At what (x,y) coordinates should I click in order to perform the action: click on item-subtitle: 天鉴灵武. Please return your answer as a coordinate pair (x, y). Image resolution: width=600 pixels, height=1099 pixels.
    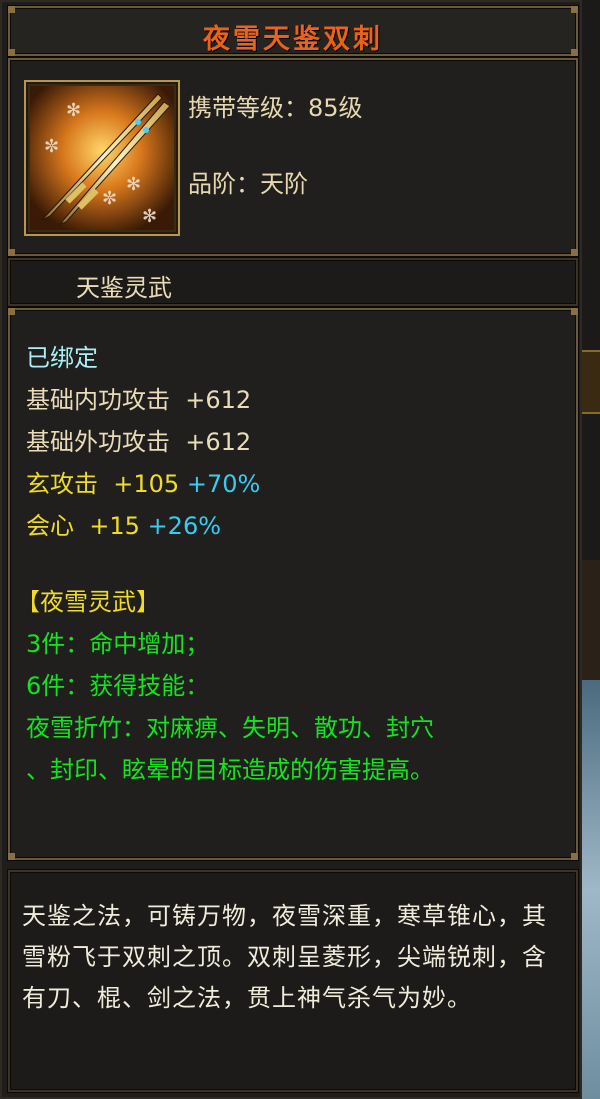
    Looking at the image, I should click on (124, 288).